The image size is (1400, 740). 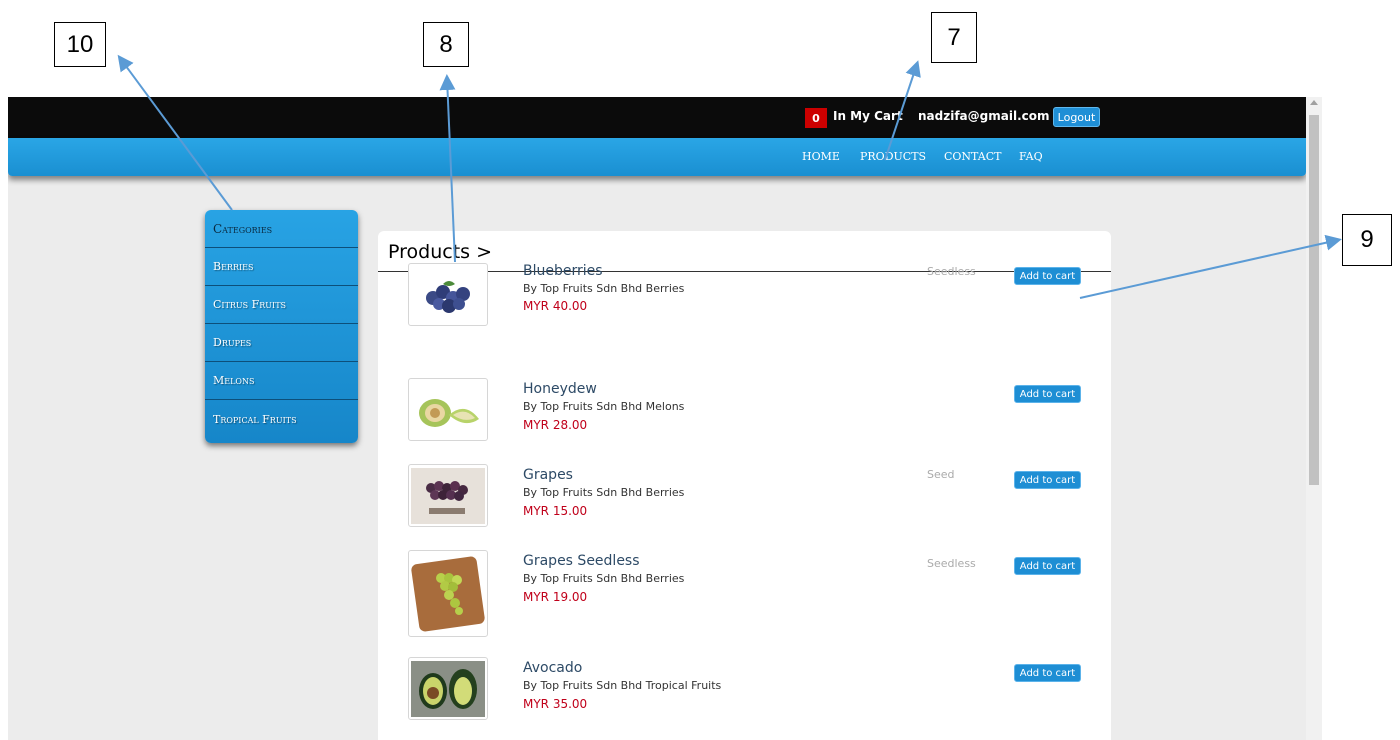 I want to click on category-berries: Berries, so click(x=281, y=267).